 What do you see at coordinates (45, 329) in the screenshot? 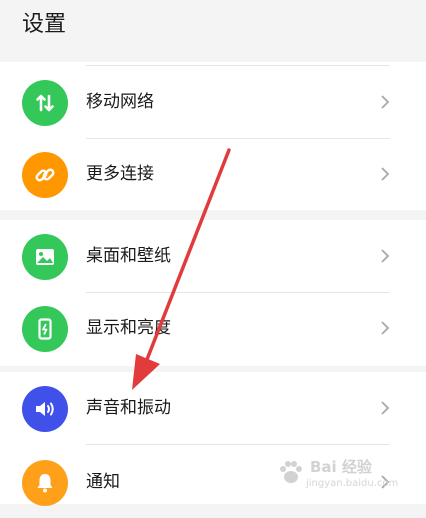
I see `display-brightness-icon` at bounding box center [45, 329].